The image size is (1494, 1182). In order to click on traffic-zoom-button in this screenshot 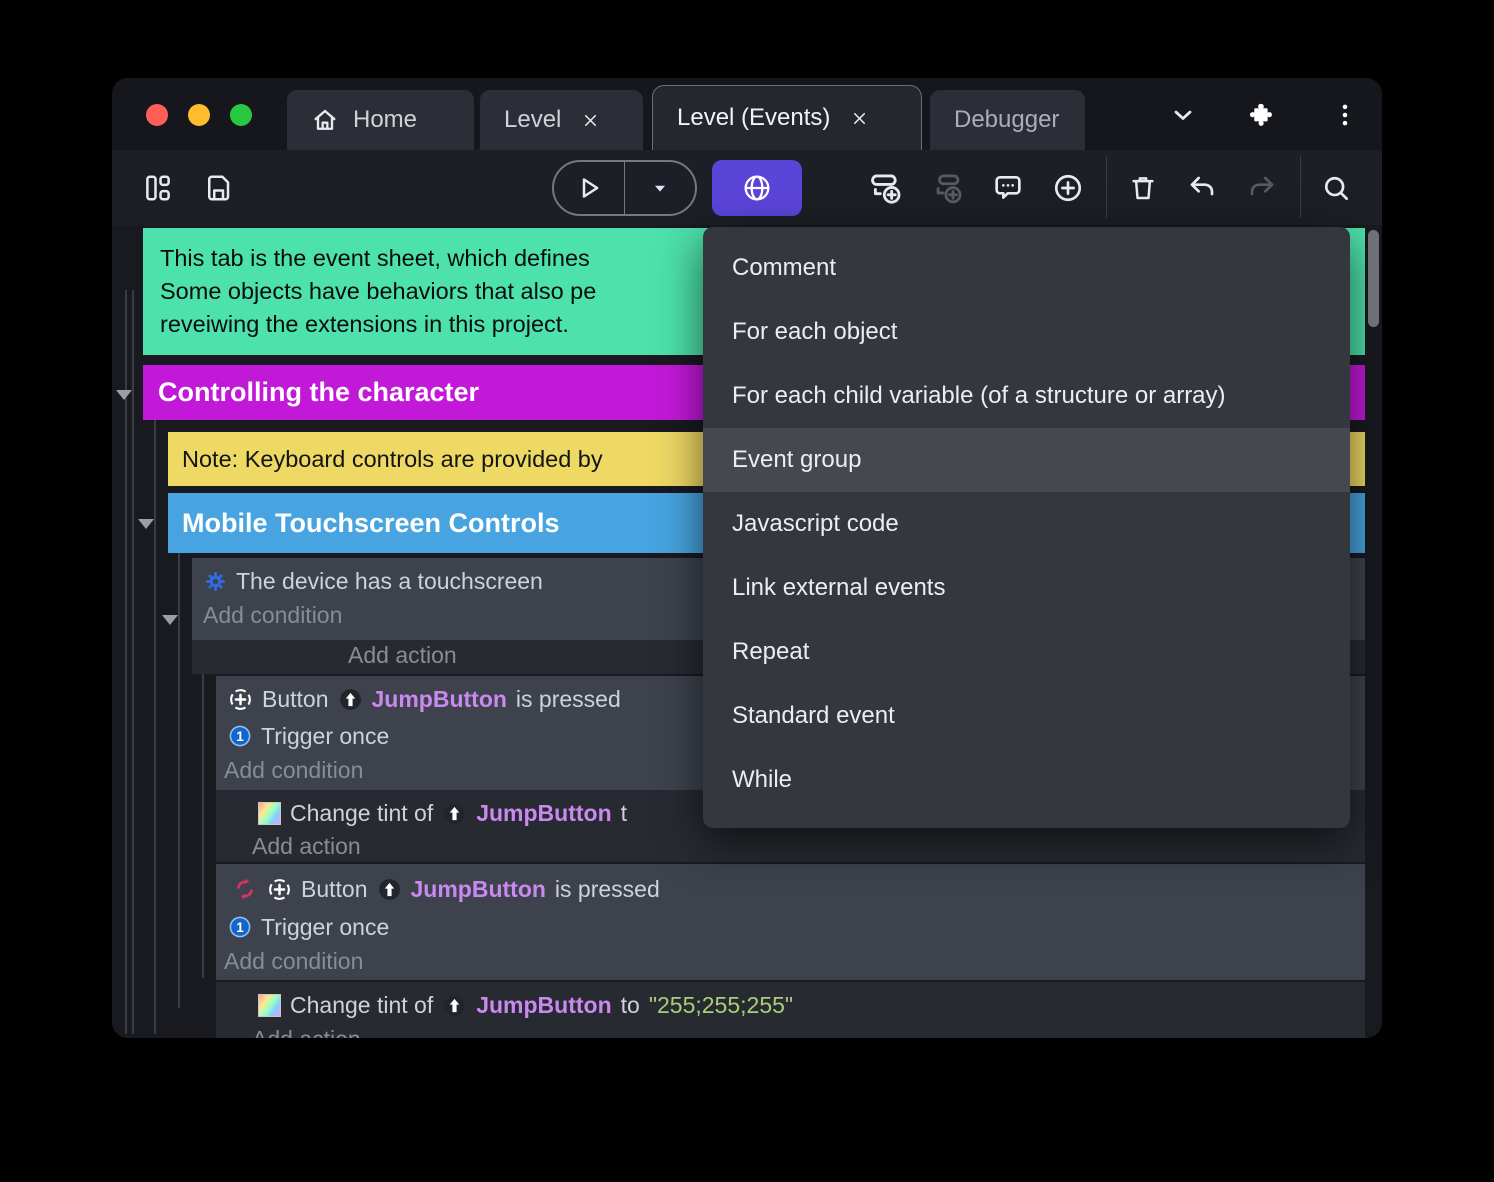, I will do `click(241, 115)`.